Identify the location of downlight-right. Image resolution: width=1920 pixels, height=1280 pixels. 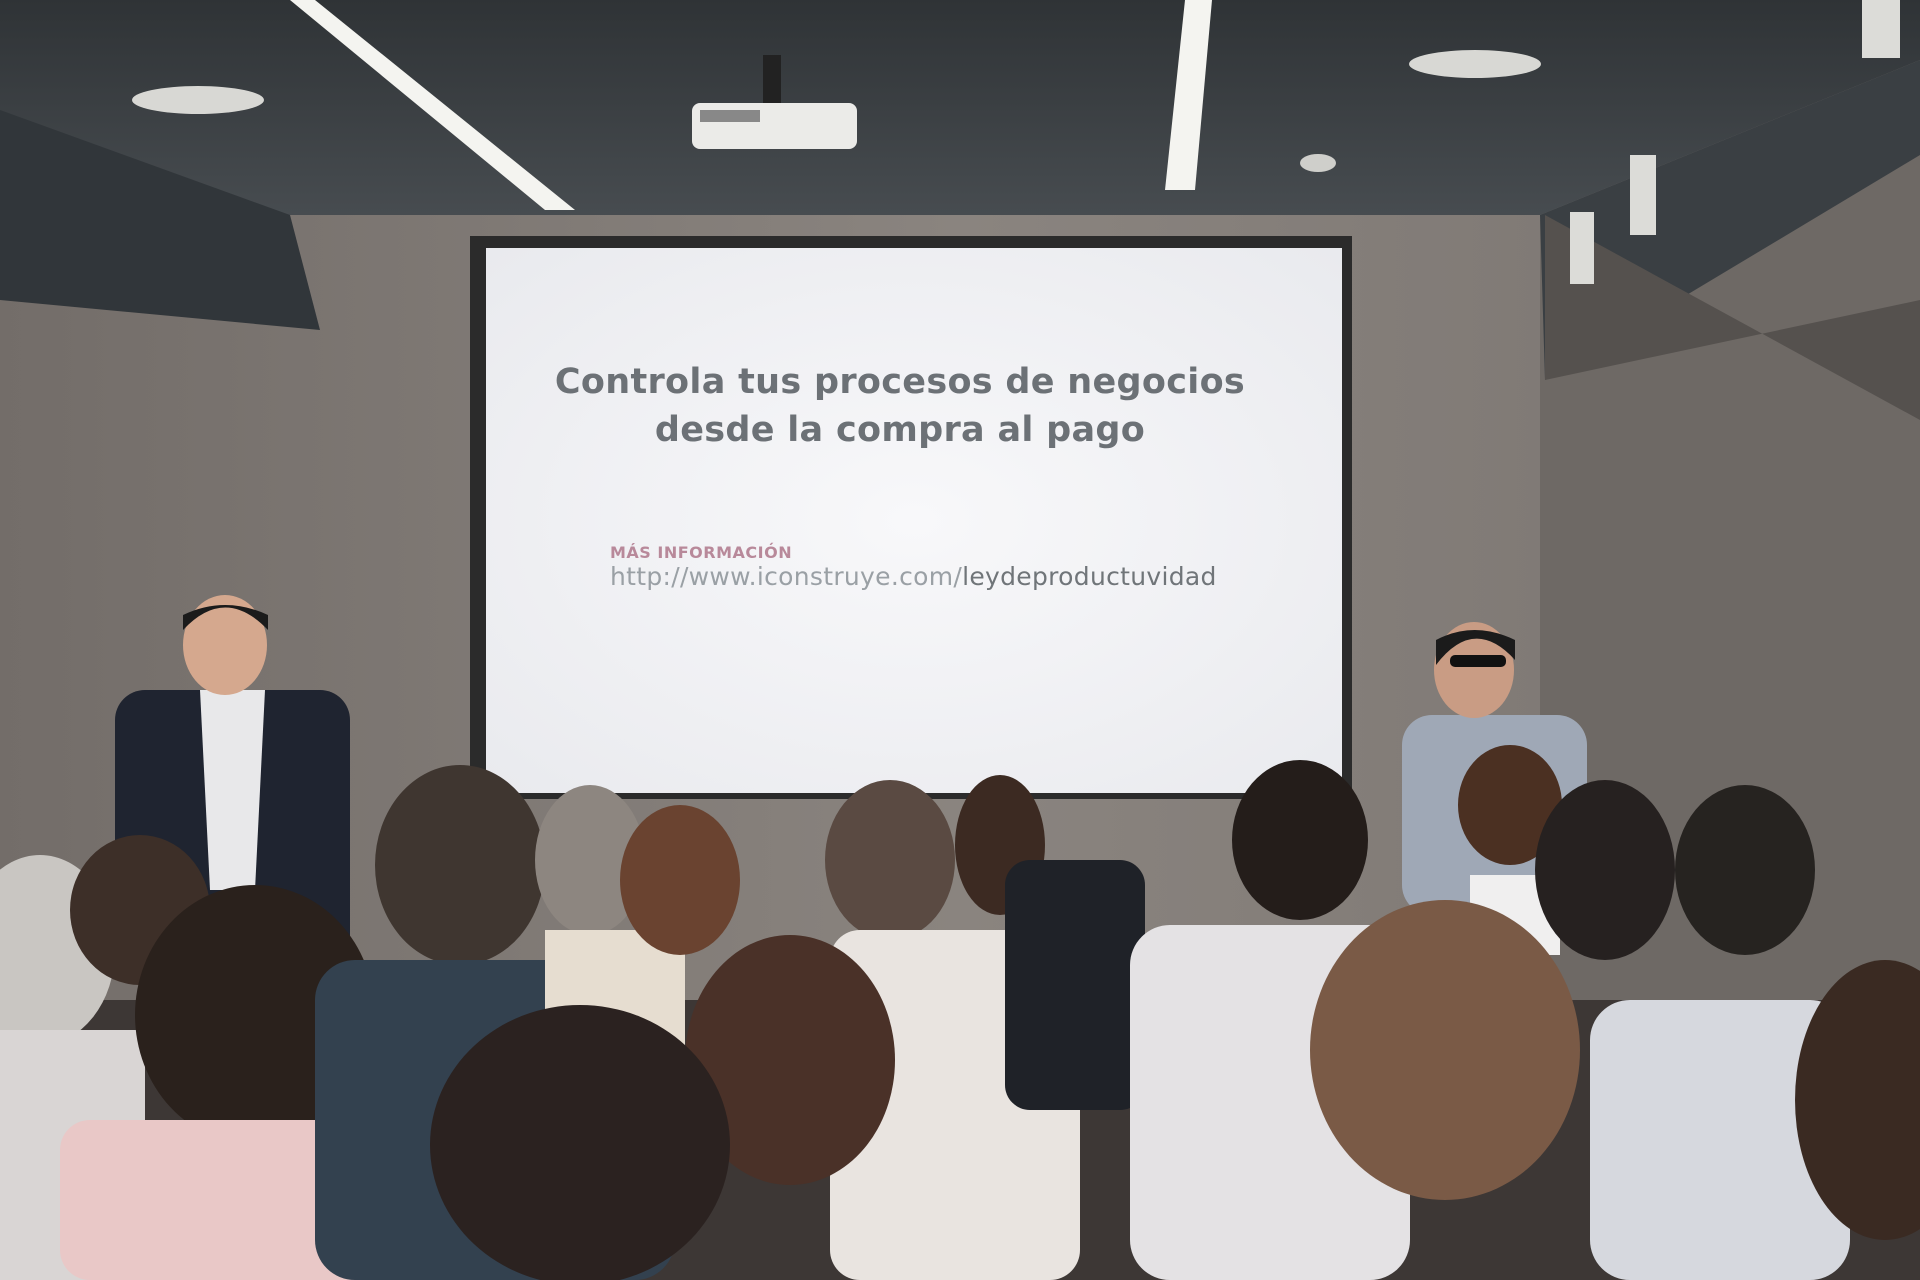
(1475, 64).